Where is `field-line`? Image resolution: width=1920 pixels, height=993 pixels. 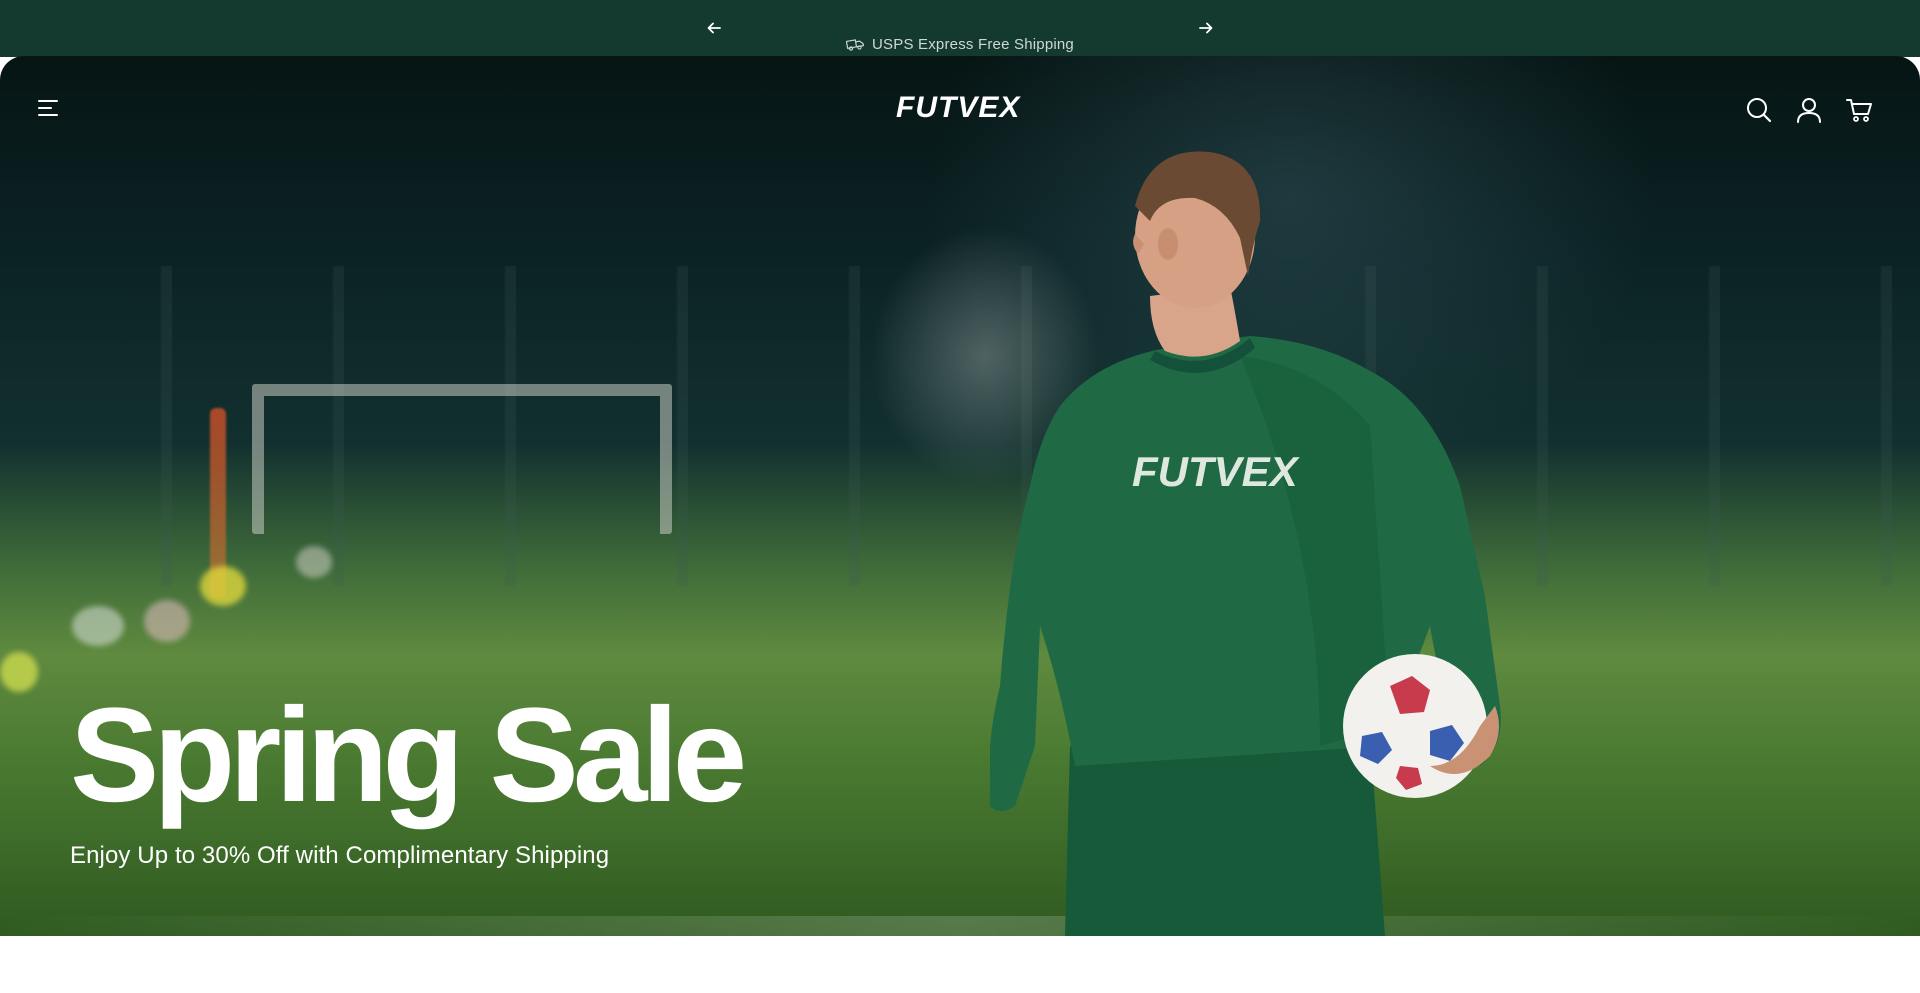
field-line is located at coordinates (960, 926).